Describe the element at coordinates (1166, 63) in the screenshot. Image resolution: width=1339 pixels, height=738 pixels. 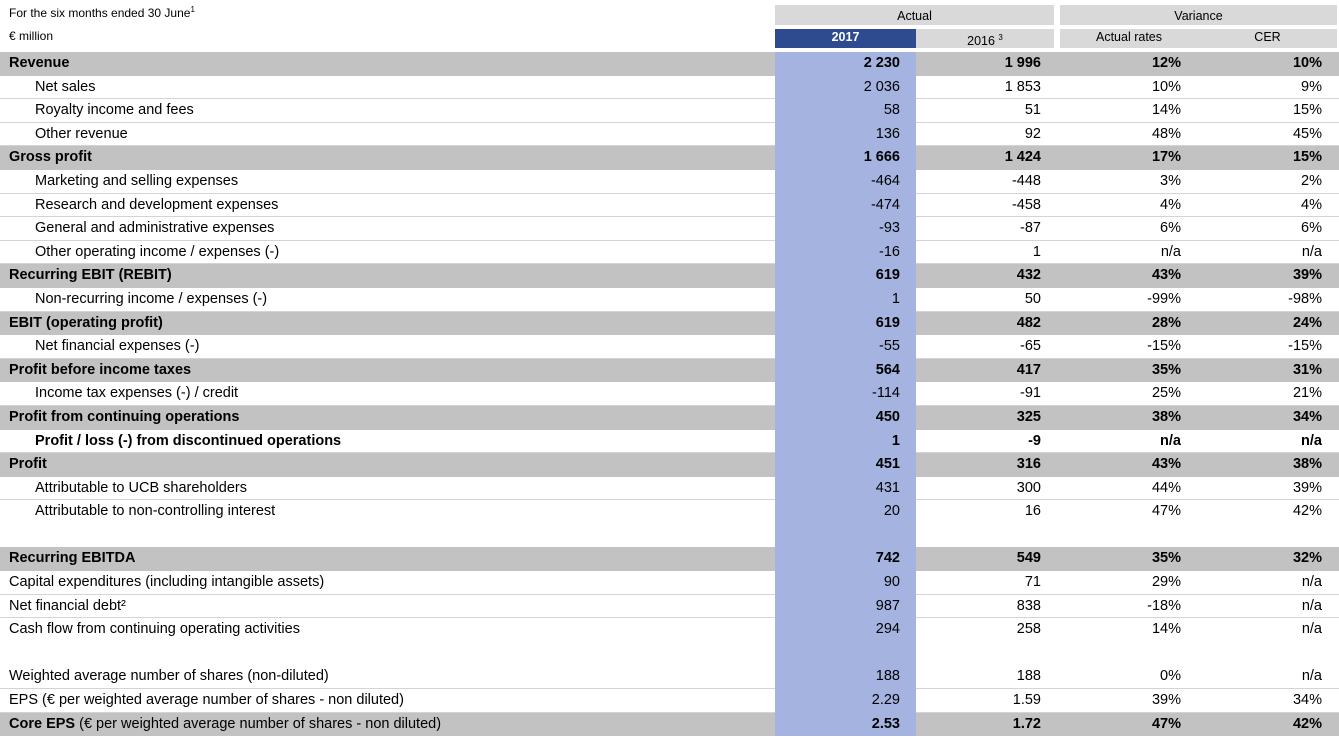
I see `variance-actual-rates: 12%` at that location.